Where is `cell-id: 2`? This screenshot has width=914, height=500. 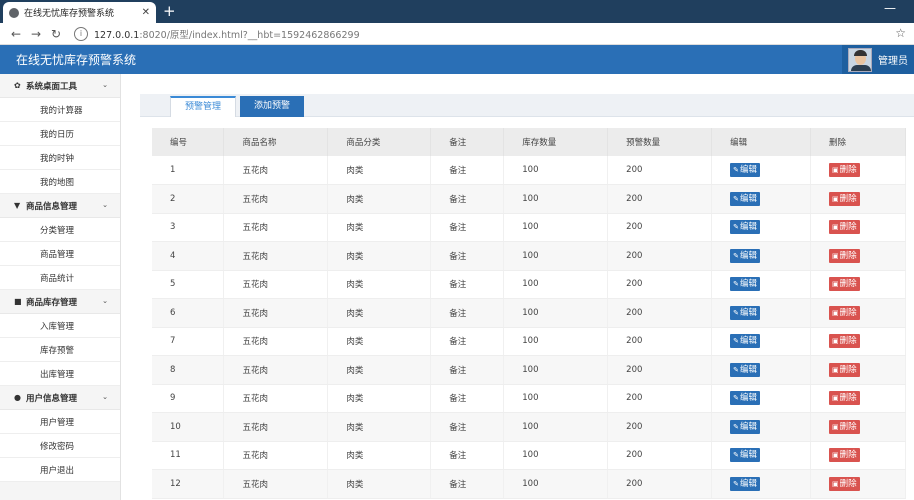 cell-id: 2 is located at coordinates (188, 199).